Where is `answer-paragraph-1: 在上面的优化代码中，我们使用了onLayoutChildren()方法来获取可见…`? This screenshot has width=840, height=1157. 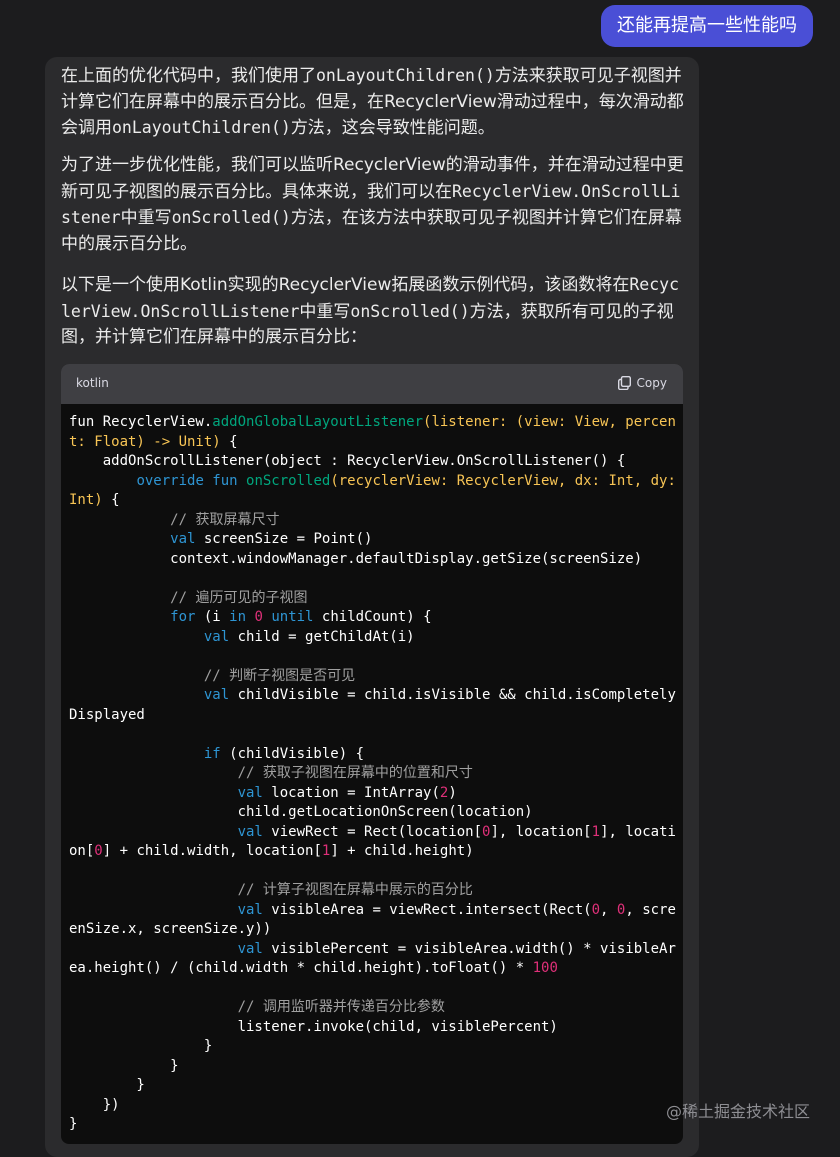
answer-paragraph-1: 在上面的优化代码中，我们使用了onLayoutChildren()方法来获取可见… is located at coordinates (372, 102).